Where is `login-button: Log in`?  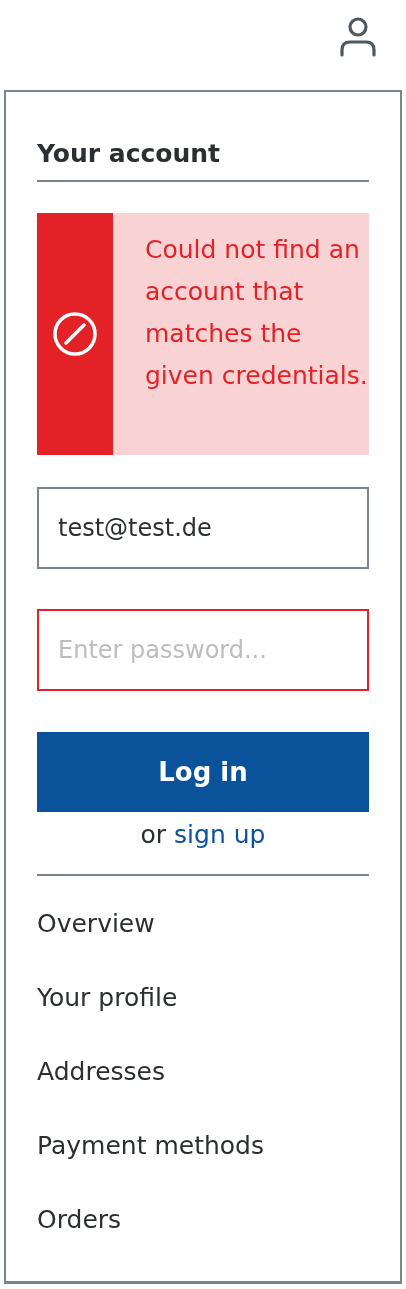
login-button: Log in is located at coordinates (203, 772).